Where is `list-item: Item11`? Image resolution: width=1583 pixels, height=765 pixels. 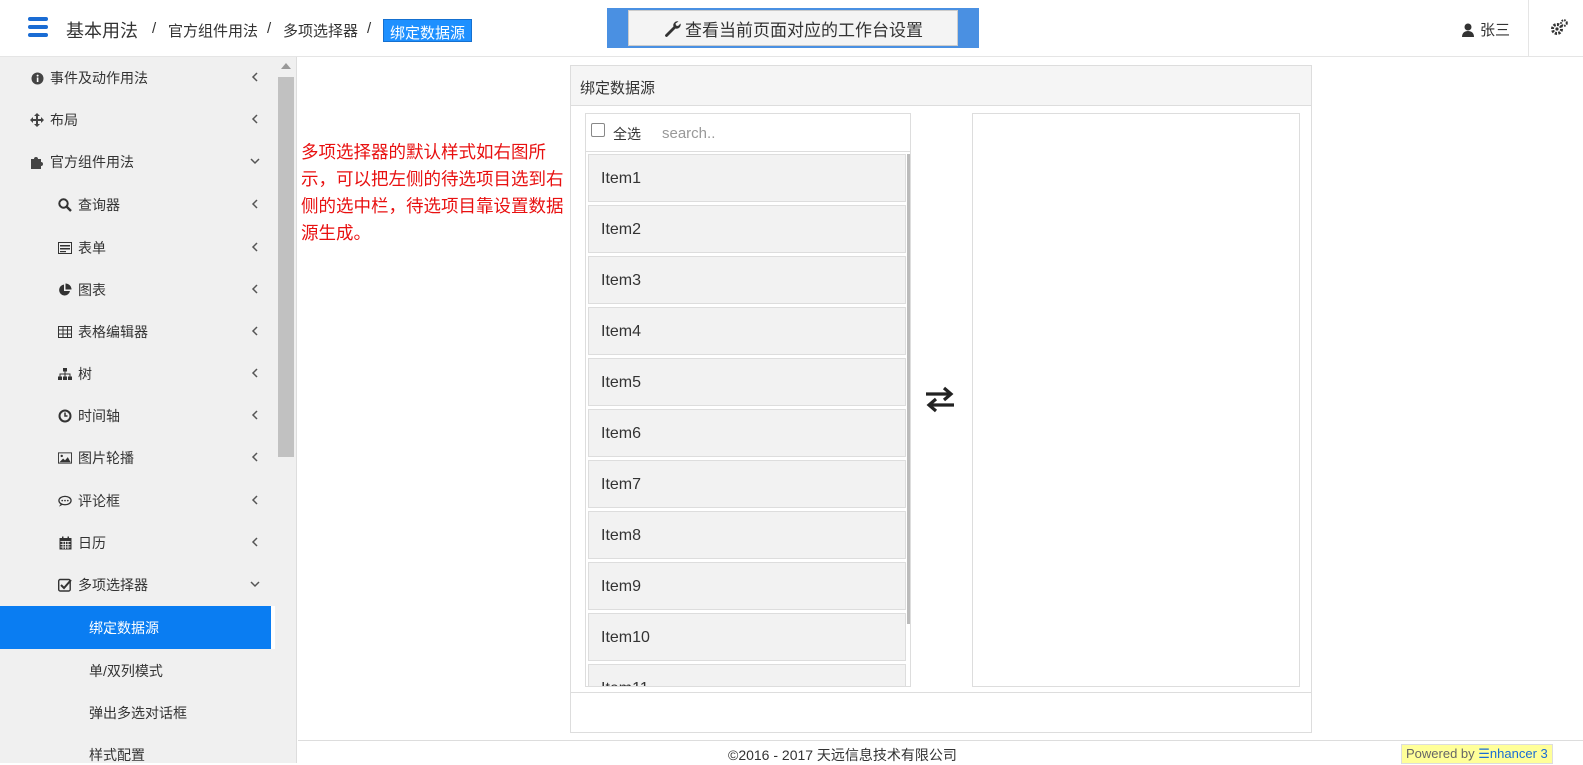 list-item: Item11 is located at coordinates (747, 675).